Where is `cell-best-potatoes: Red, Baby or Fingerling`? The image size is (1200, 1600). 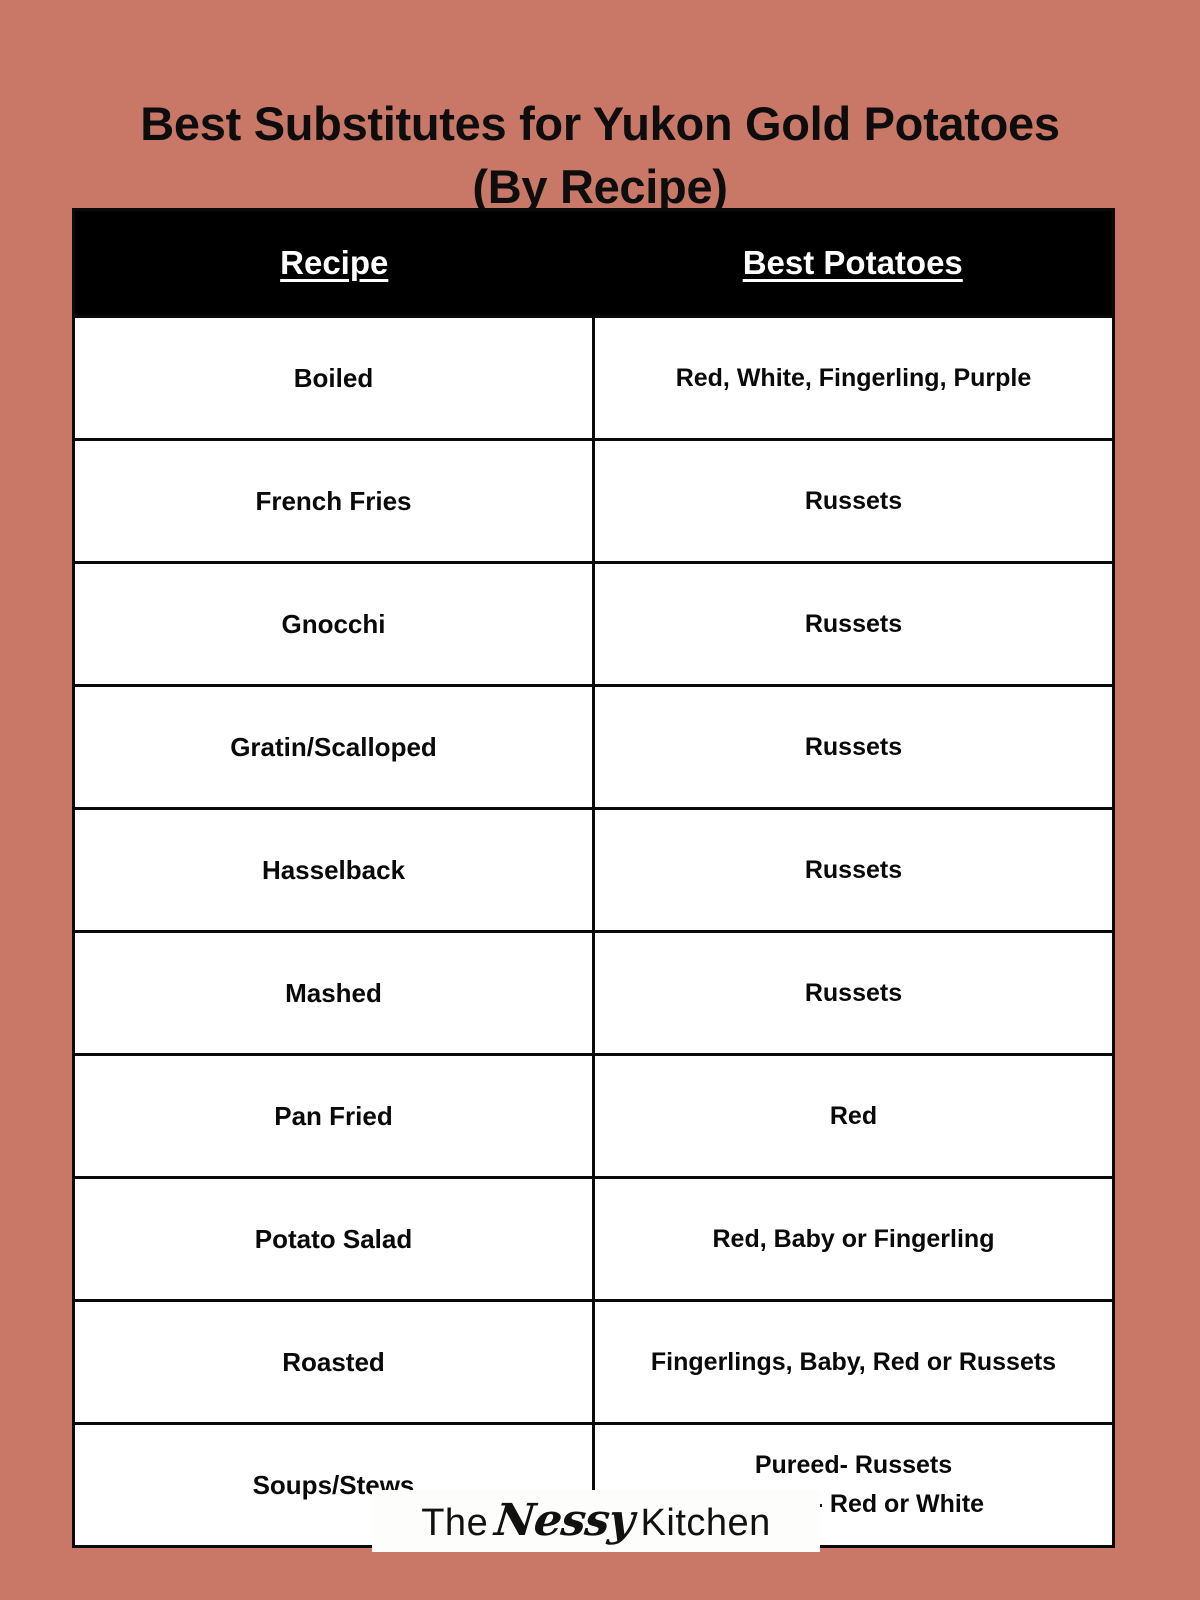
cell-best-potatoes: Red, Baby or Fingerling is located at coordinates (853, 1239).